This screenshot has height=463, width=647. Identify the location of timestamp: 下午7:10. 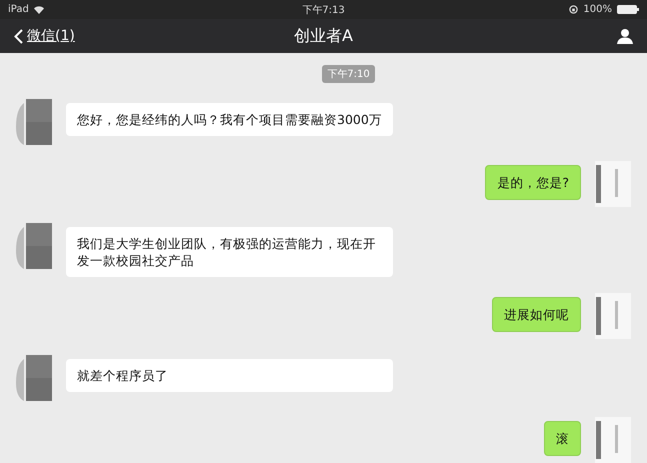
(348, 74).